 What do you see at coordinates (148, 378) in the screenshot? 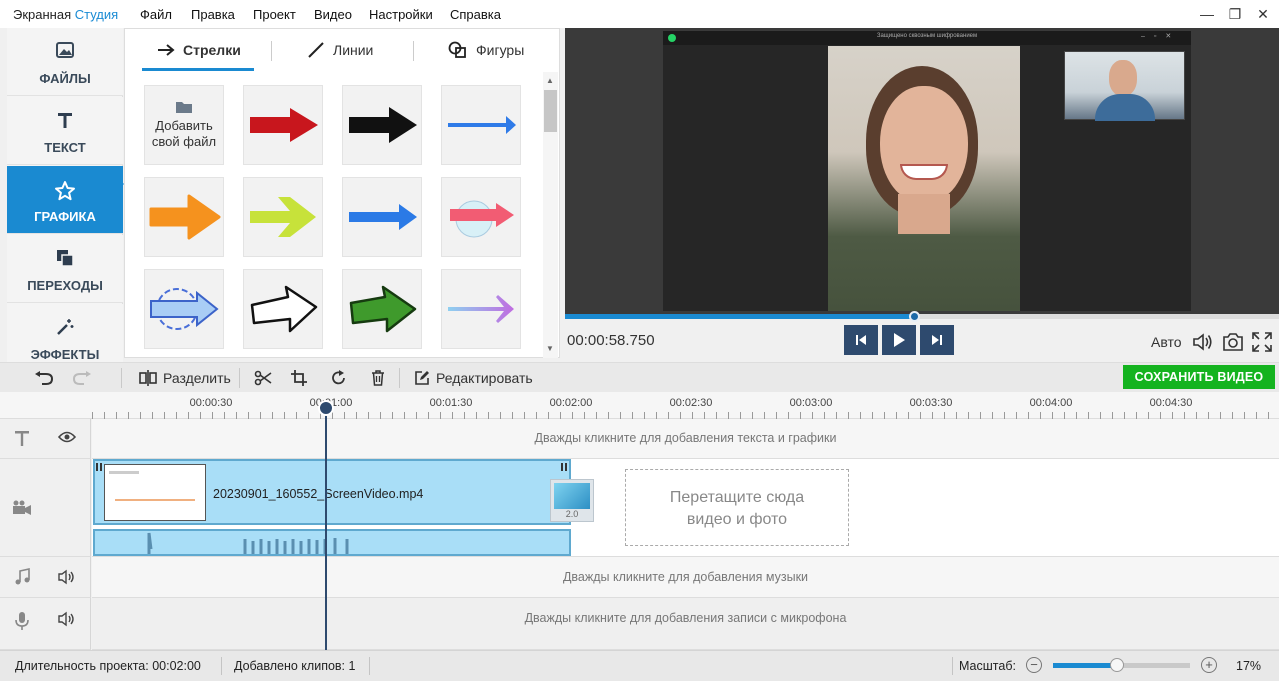
I see `split-icon` at bounding box center [148, 378].